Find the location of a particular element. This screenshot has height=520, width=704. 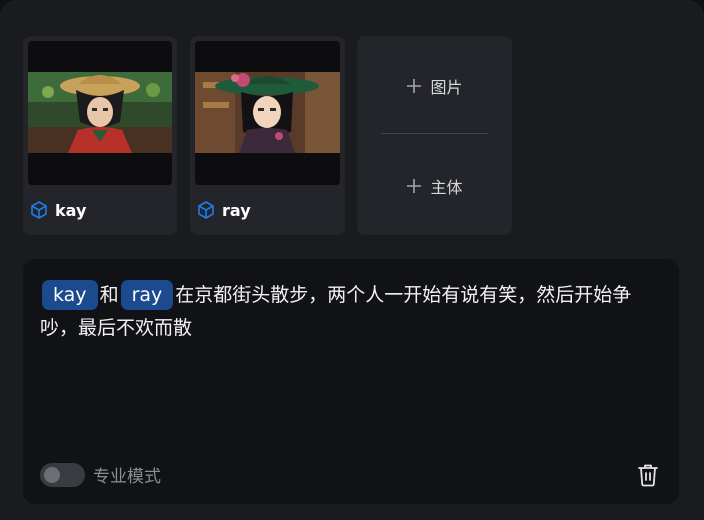

add-subject-button: 主体 is located at coordinates (434, 186).